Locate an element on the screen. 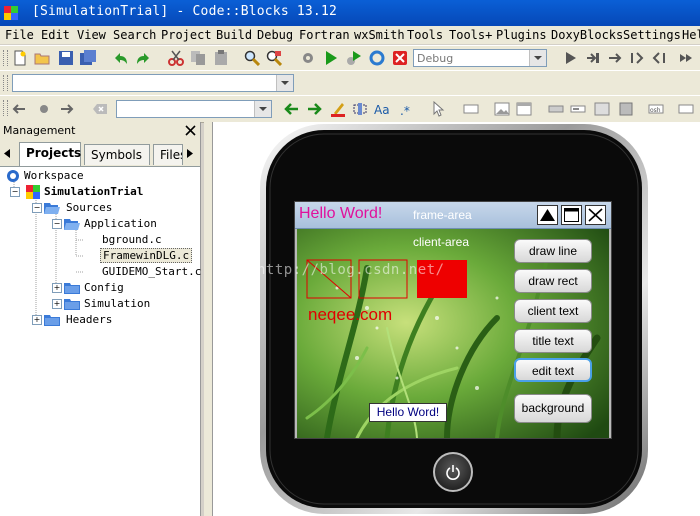  draw-rect-button: draw rect is located at coordinates (553, 281).